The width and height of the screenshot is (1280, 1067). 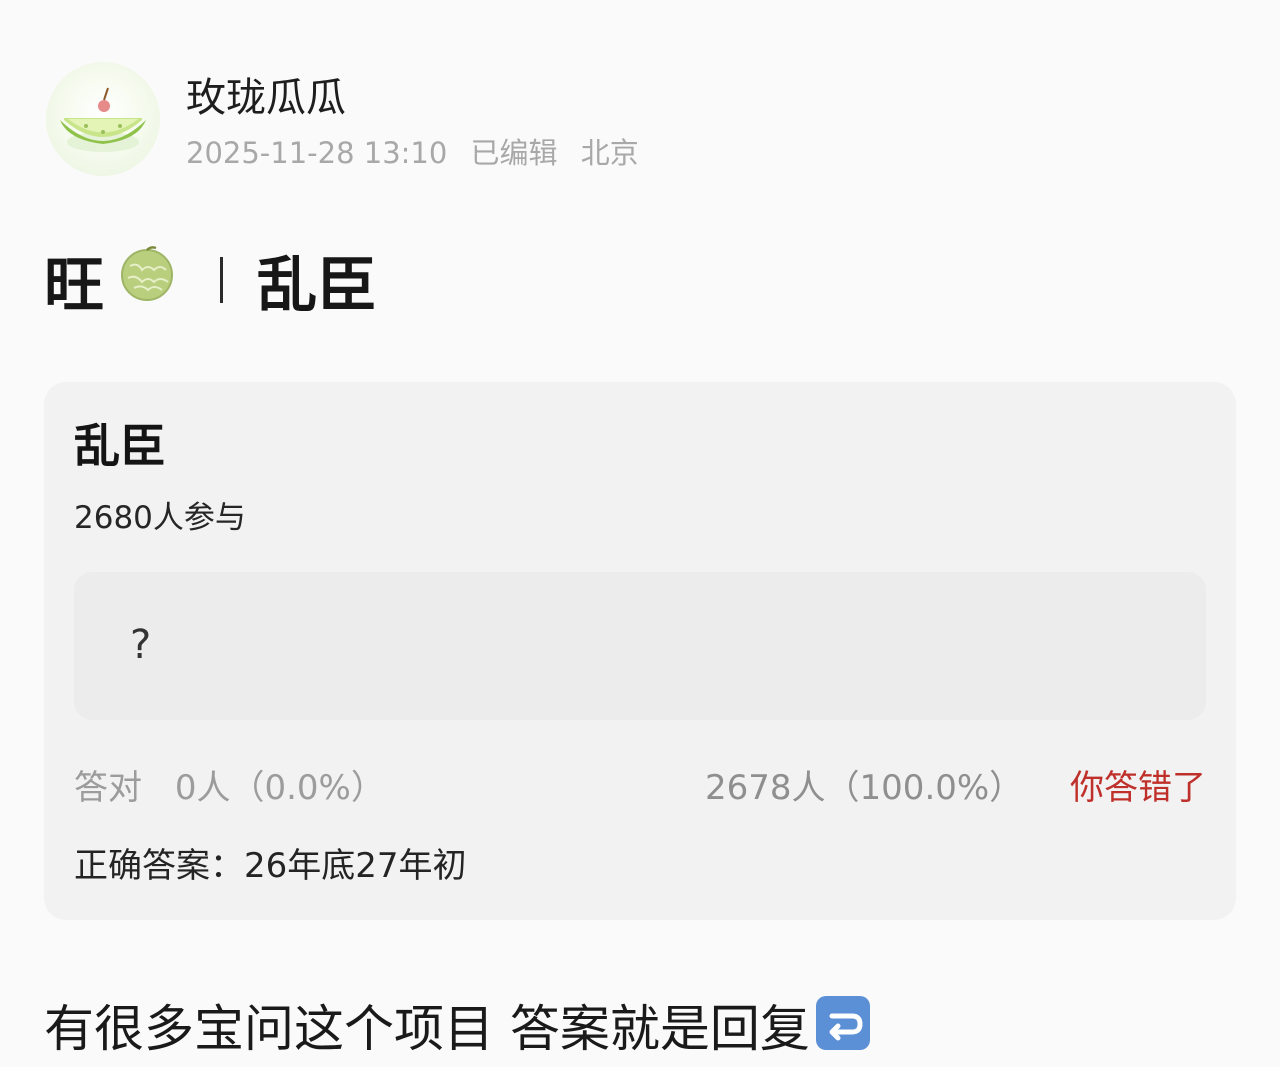 What do you see at coordinates (108, 788) in the screenshot?
I see `correct-label: 答对` at bounding box center [108, 788].